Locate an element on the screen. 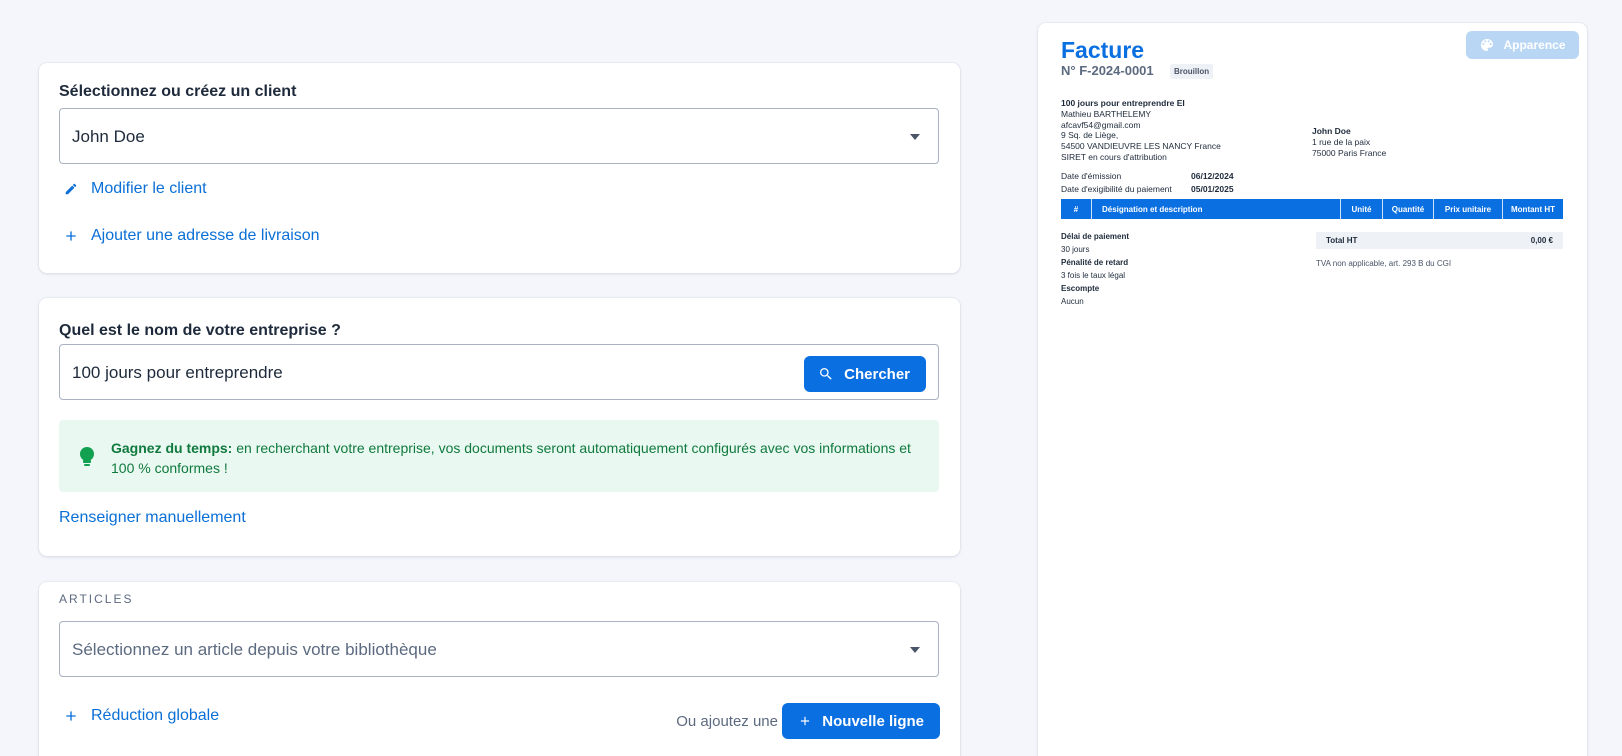 This screenshot has height=756, width=1622. status-badge: Brouillon is located at coordinates (1192, 71).